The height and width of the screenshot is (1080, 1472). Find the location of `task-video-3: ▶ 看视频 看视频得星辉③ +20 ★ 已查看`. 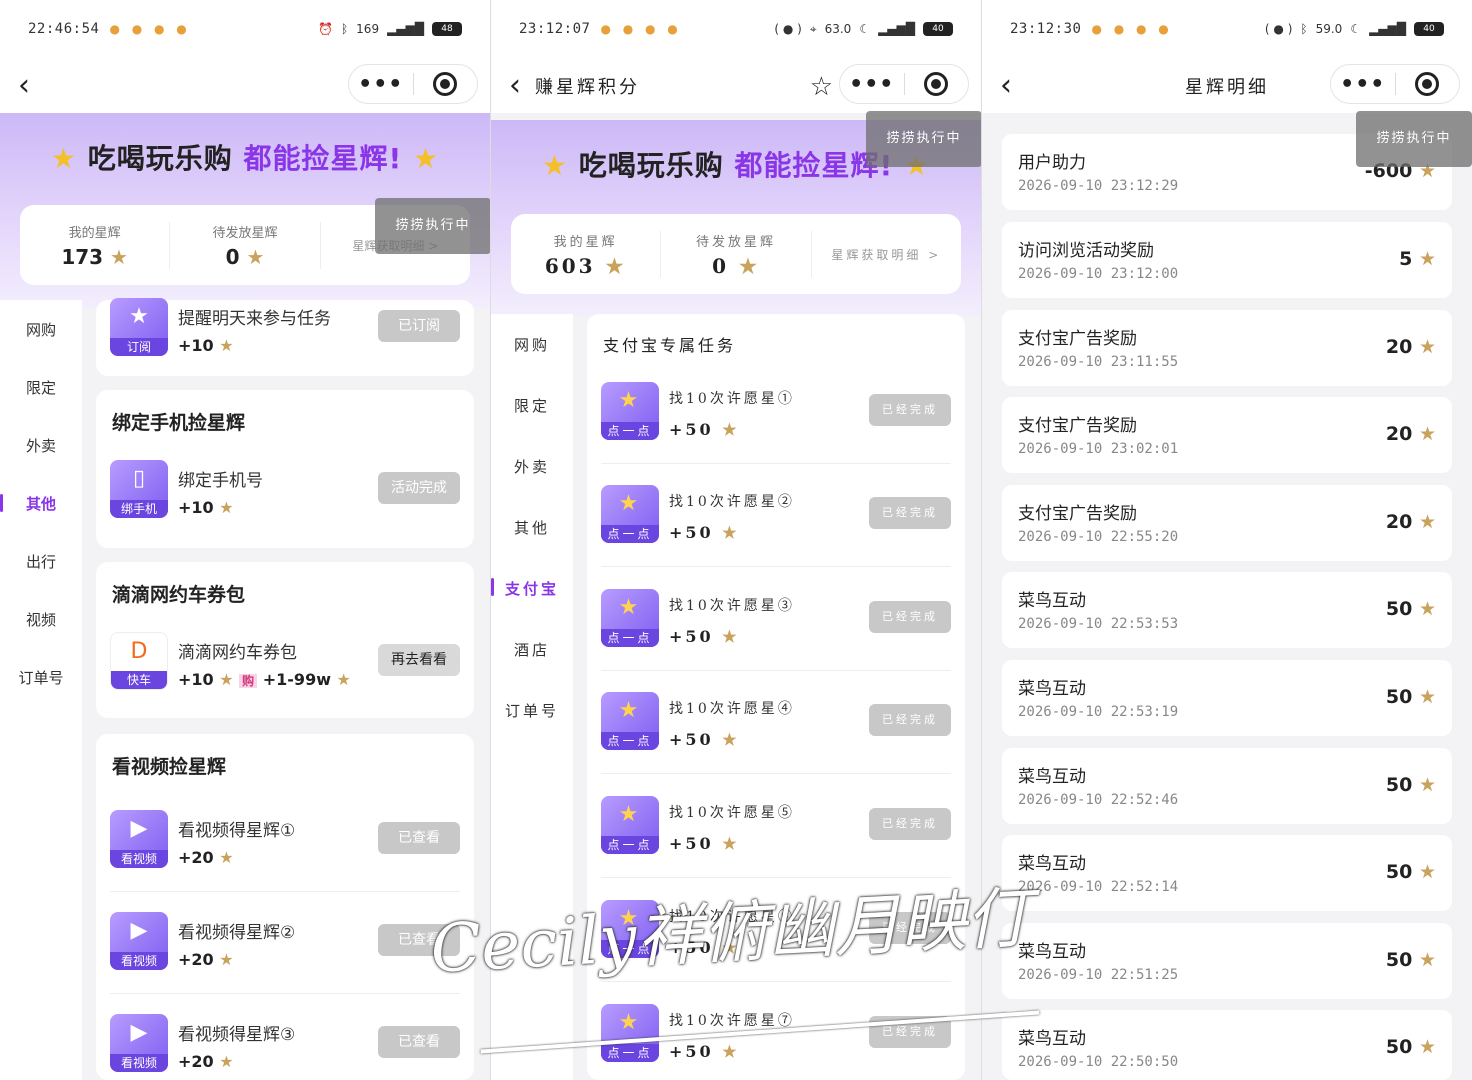

task-video-3: ▶ 看视频 看视频得星辉③ +20 ★ 已查看 is located at coordinates (285, 1043).